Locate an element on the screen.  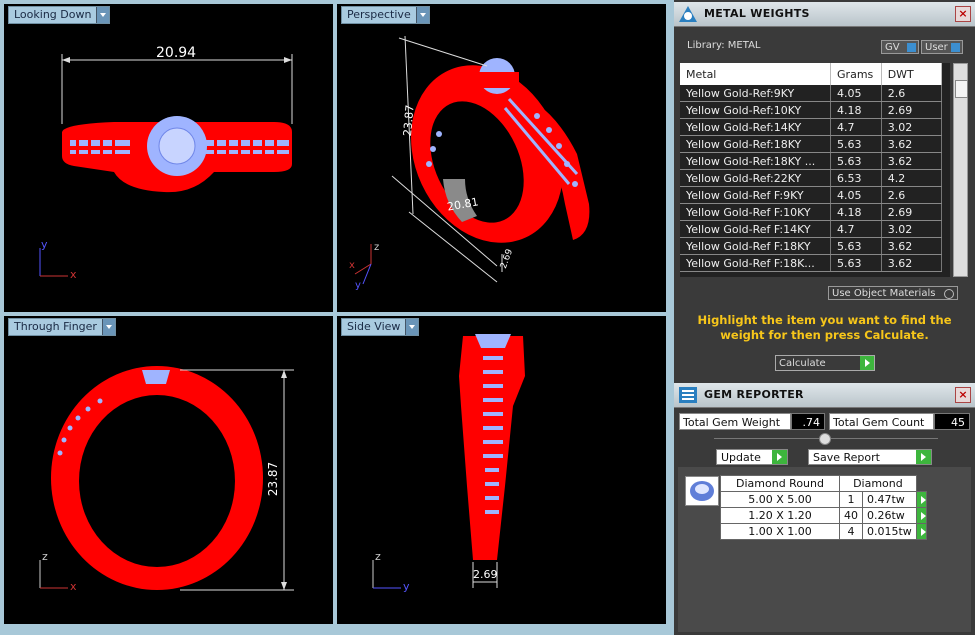
metal-name: Yellow Gold-Ref F:9KY is located at coordinates (756, 195).